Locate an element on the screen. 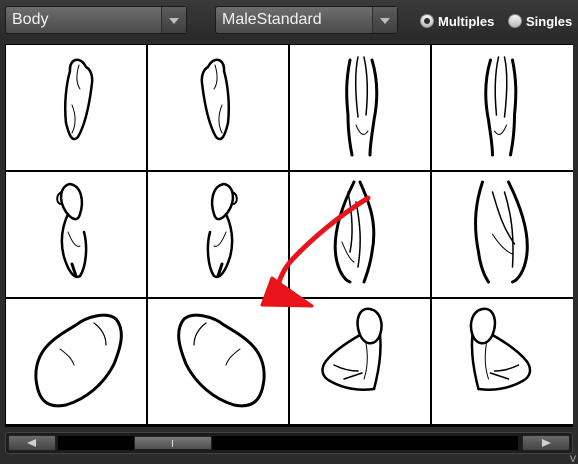  horizontal-scrollbar is located at coordinates (289, 443).